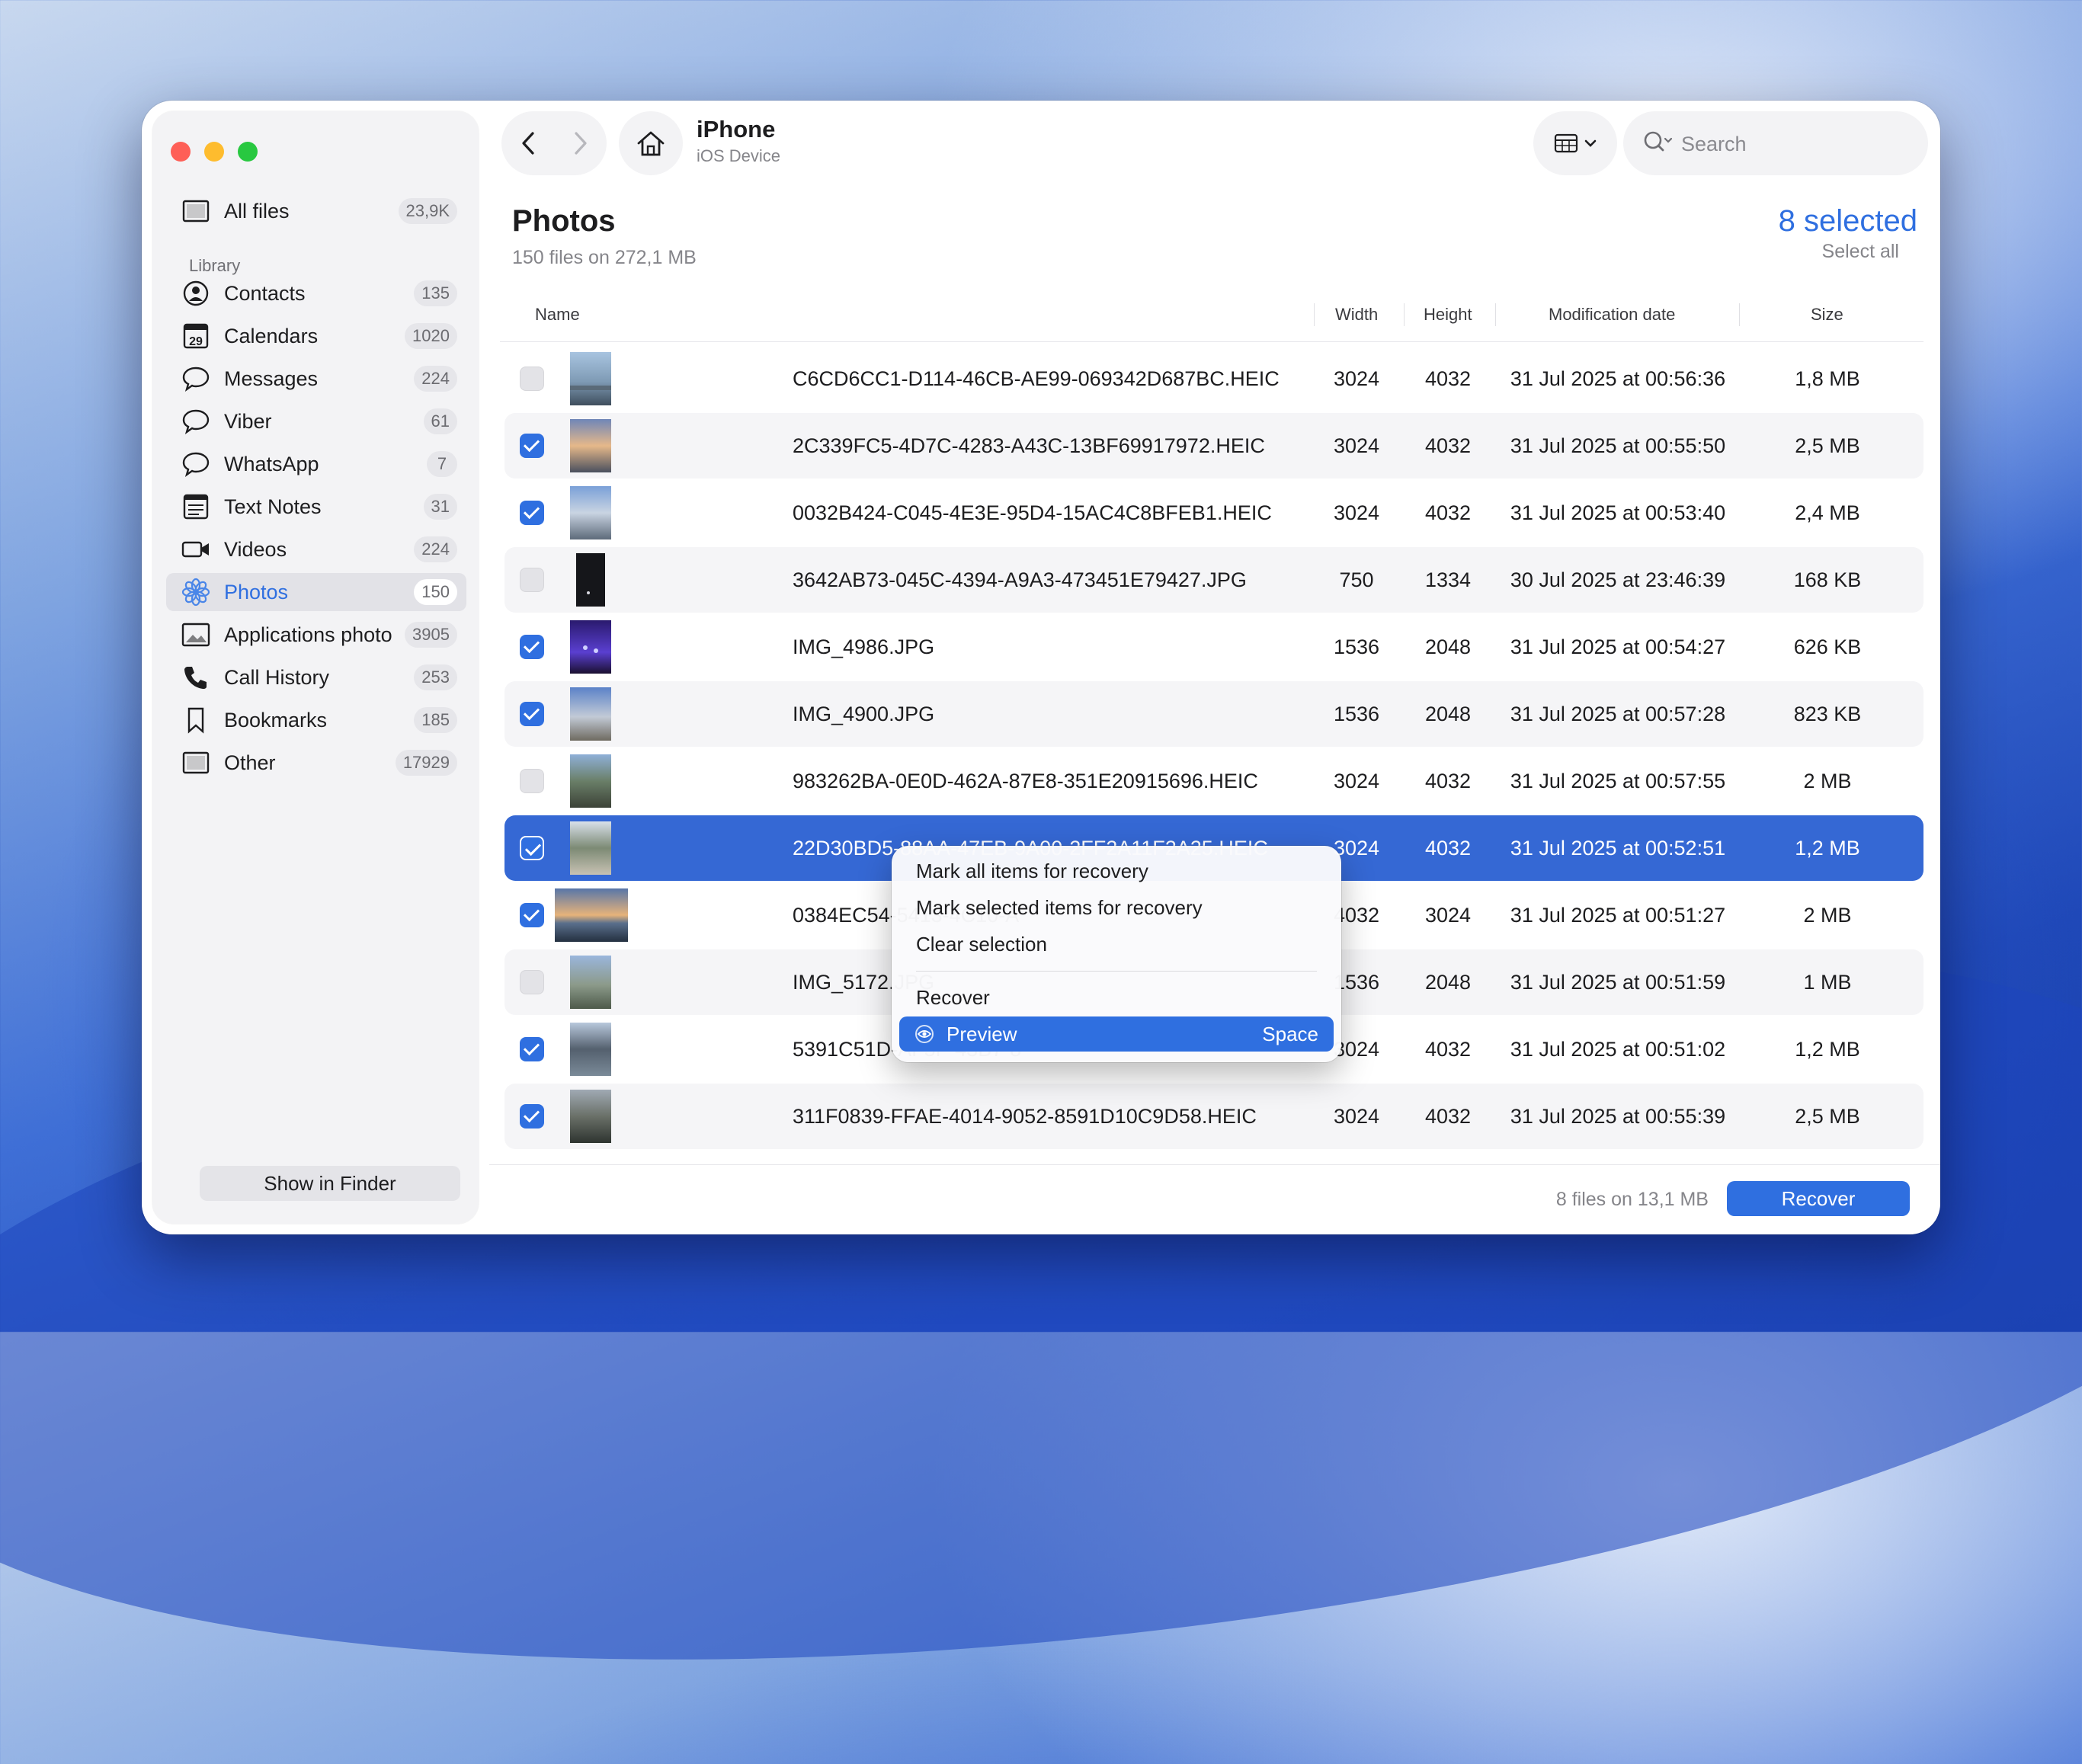 The image size is (2082, 1764). I want to click on home-icon, so click(651, 144).